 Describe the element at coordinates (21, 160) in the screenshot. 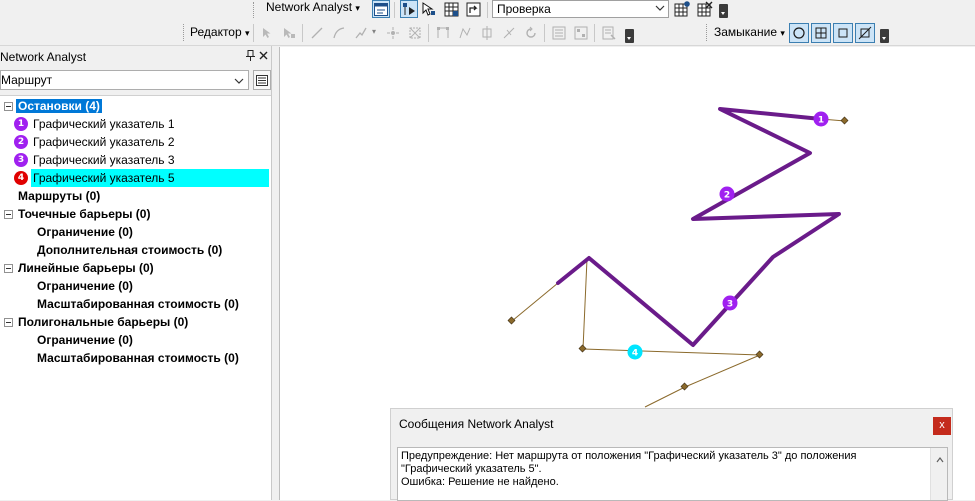

I see `stop-badge-icon: 3` at that location.